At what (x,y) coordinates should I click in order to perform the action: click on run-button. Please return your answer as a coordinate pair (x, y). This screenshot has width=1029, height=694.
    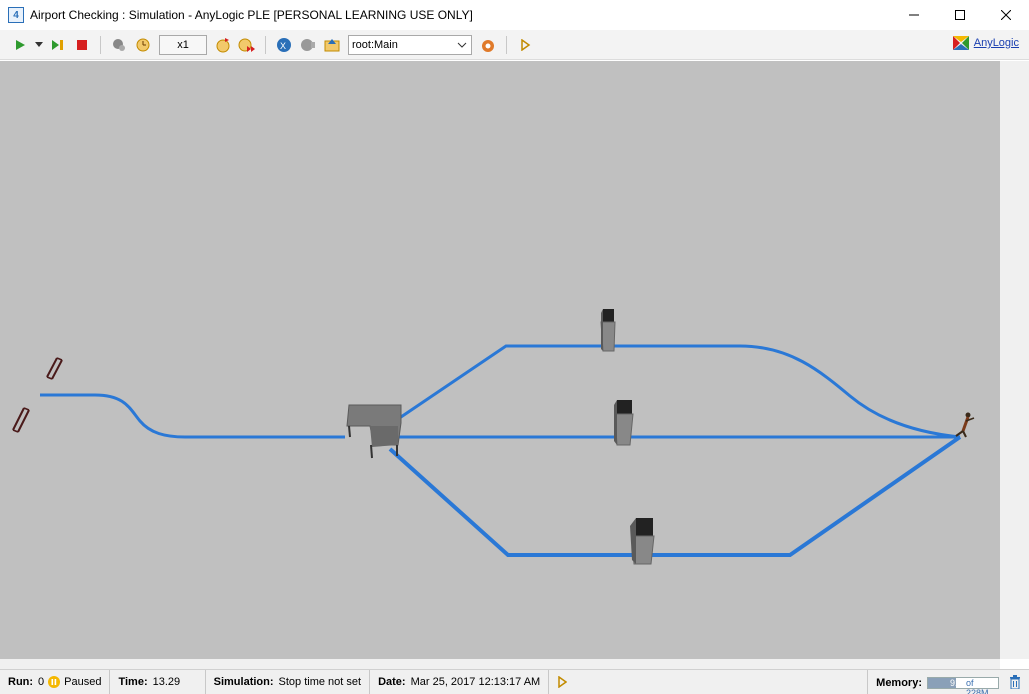
    Looking at the image, I should click on (20, 45).